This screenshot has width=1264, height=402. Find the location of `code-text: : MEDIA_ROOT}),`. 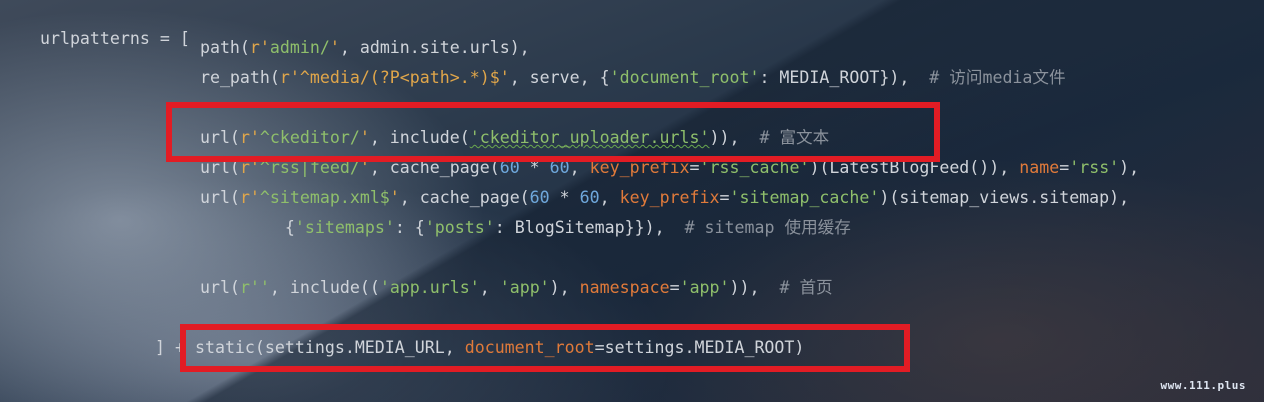

code-text: : MEDIA_ROOT}), is located at coordinates (844, 77).